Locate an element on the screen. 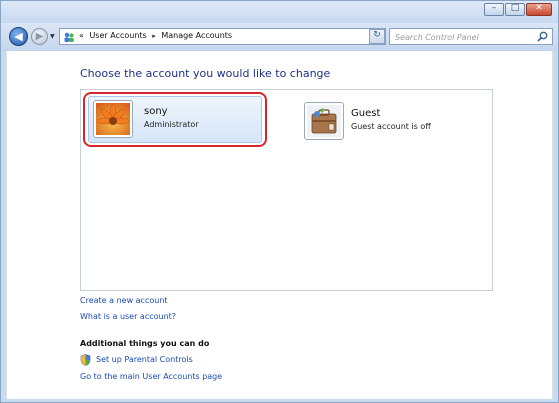 This screenshot has height=403, width=559. search-input is located at coordinates (462, 37).